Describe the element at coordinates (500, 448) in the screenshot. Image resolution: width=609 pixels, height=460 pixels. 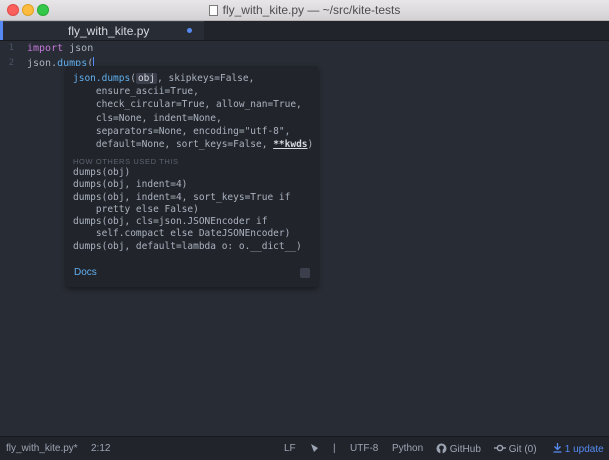
I see `git-commit-icon` at that location.